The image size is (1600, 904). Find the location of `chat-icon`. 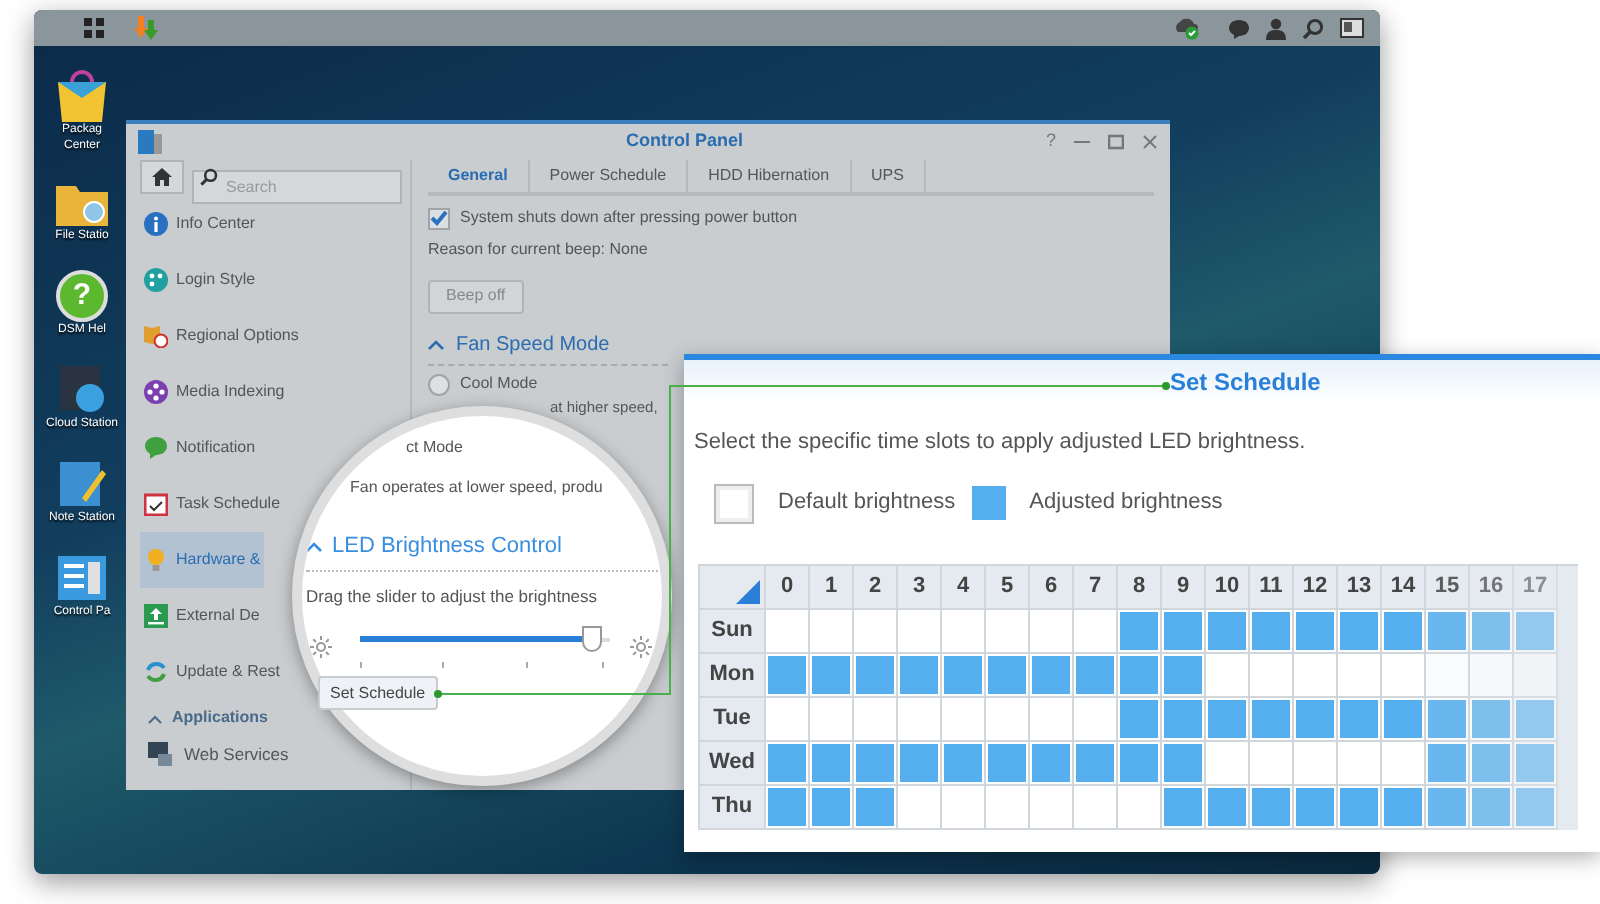

chat-icon is located at coordinates (1239, 28).